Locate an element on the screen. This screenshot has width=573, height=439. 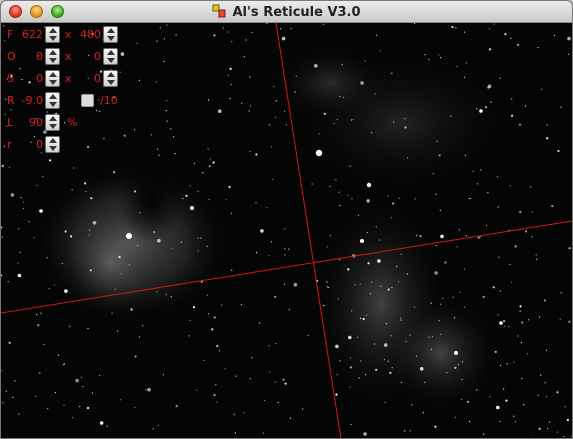
title-bar: Al's Reticule V3.0 is located at coordinates (286, 12).